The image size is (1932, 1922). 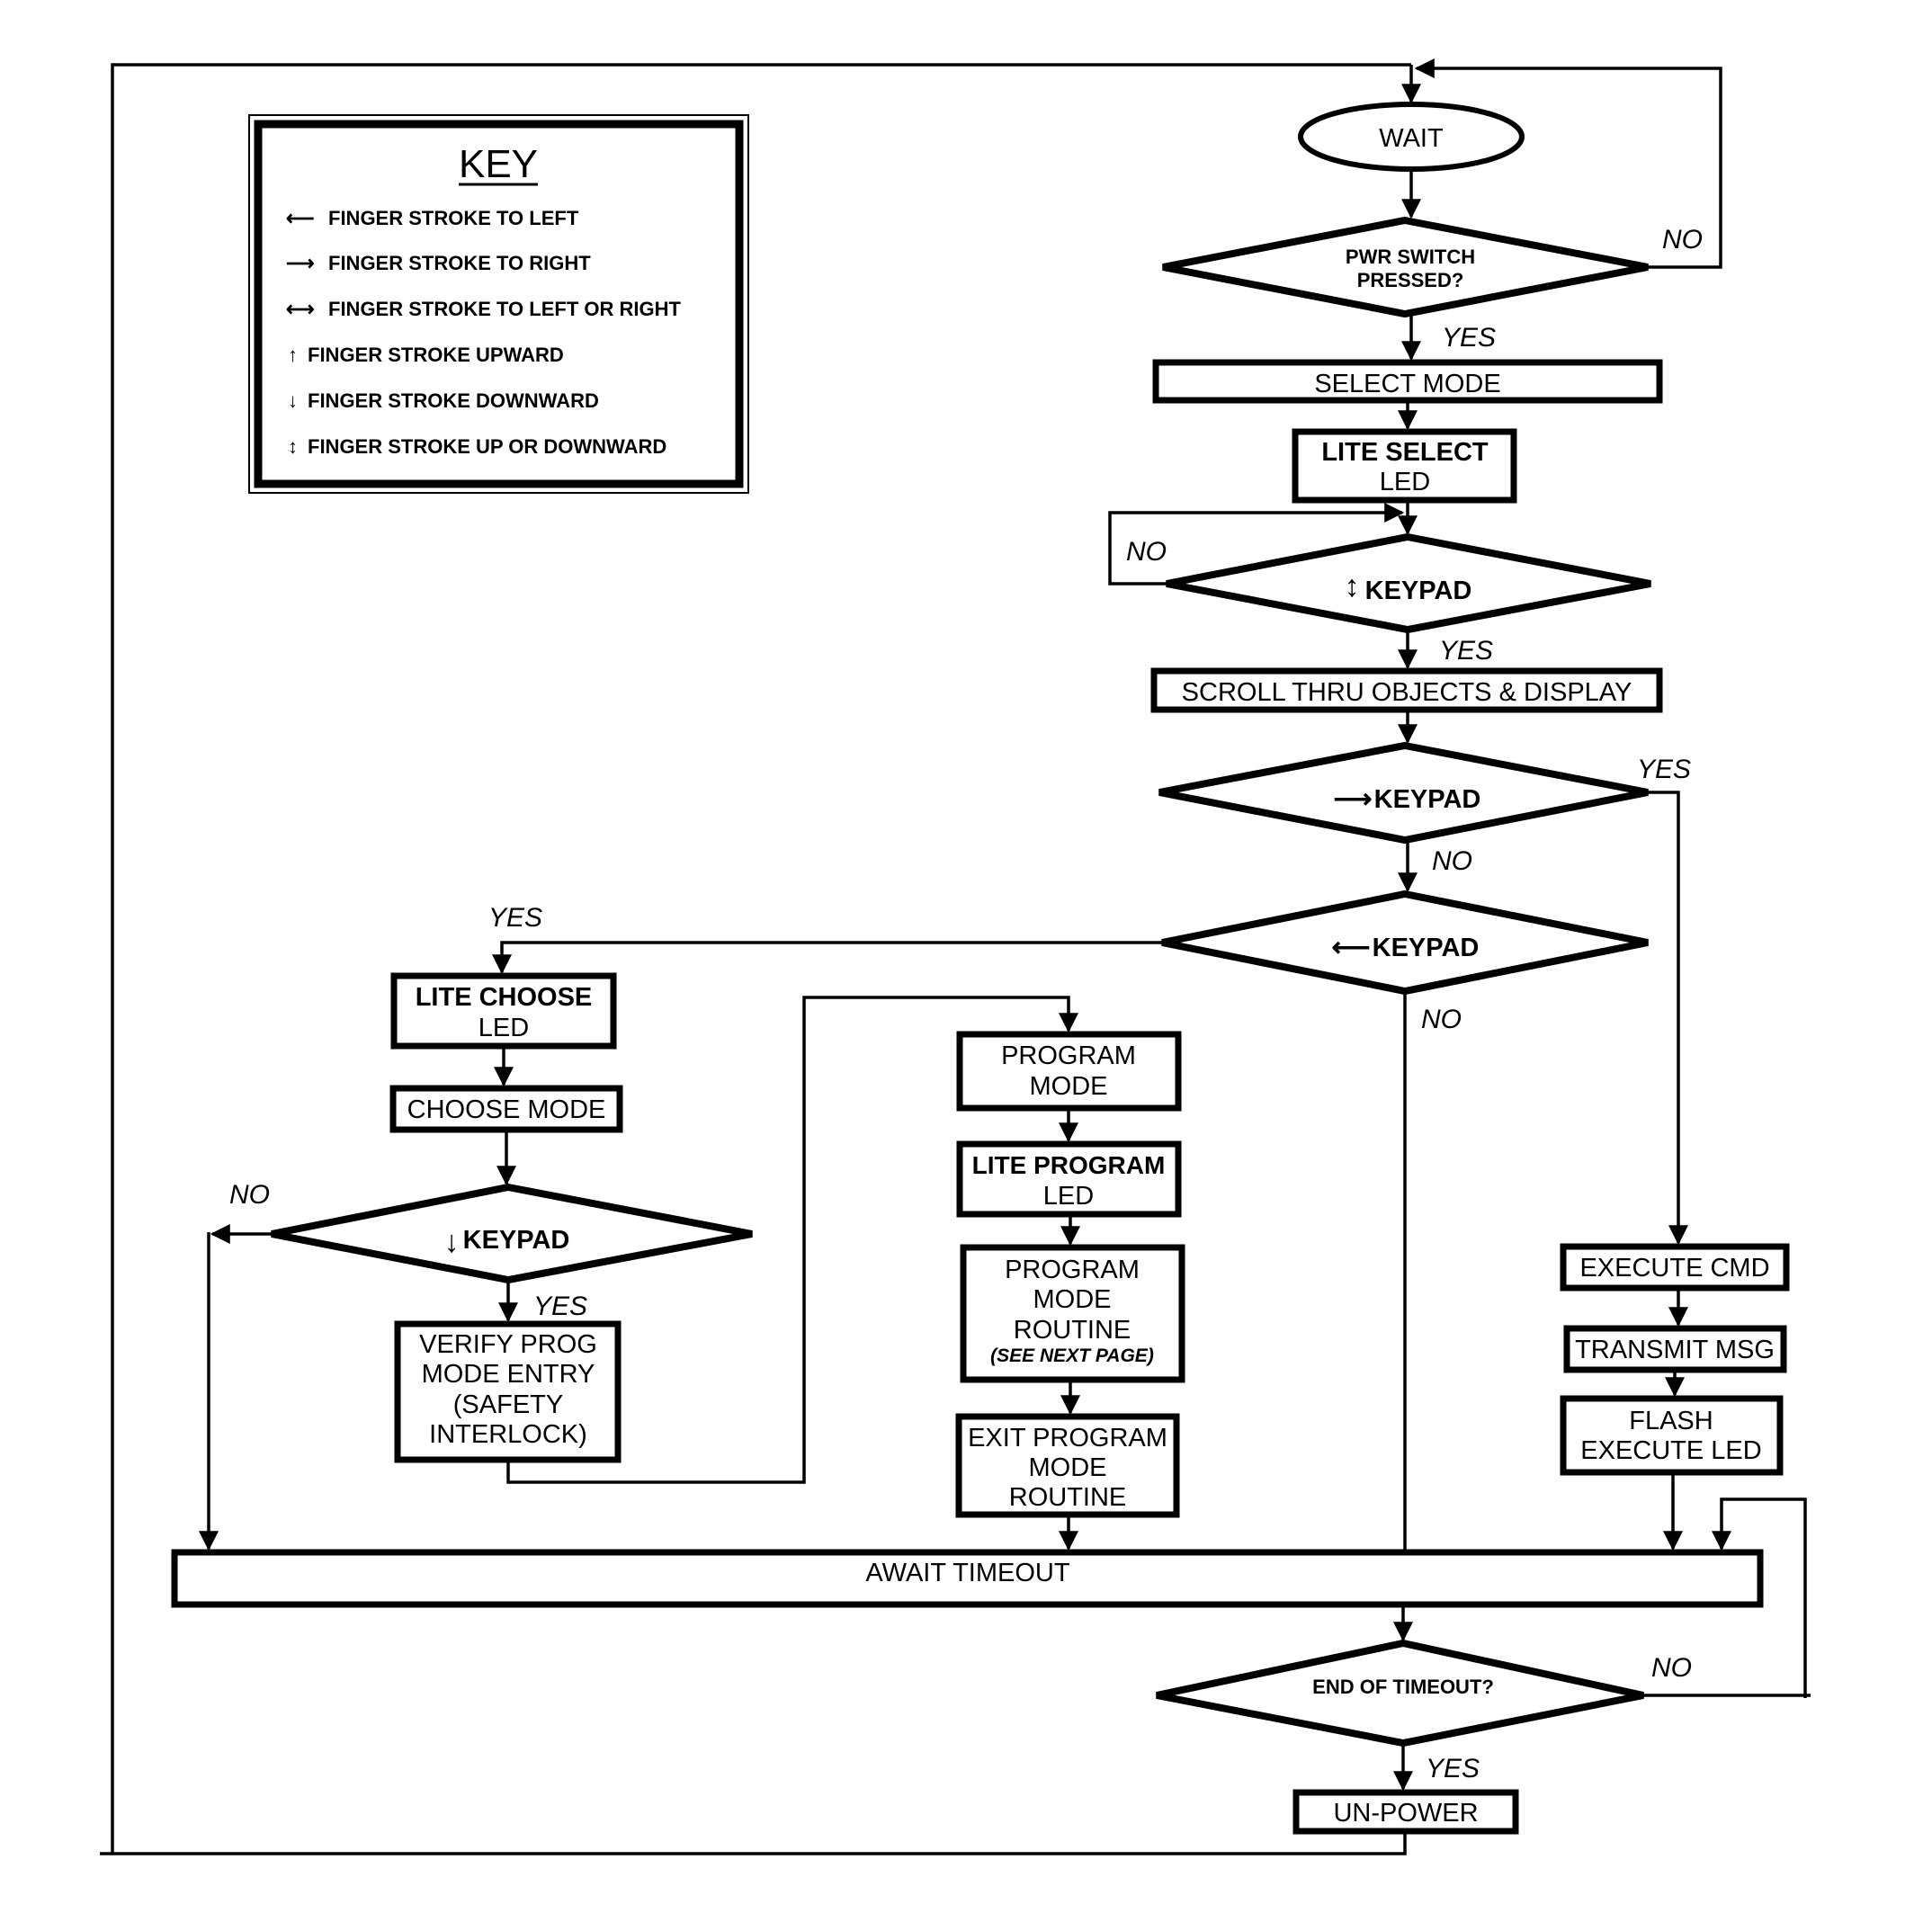 I want to click on node-label: EXECUTE LED, so click(x=1670, y=1450).